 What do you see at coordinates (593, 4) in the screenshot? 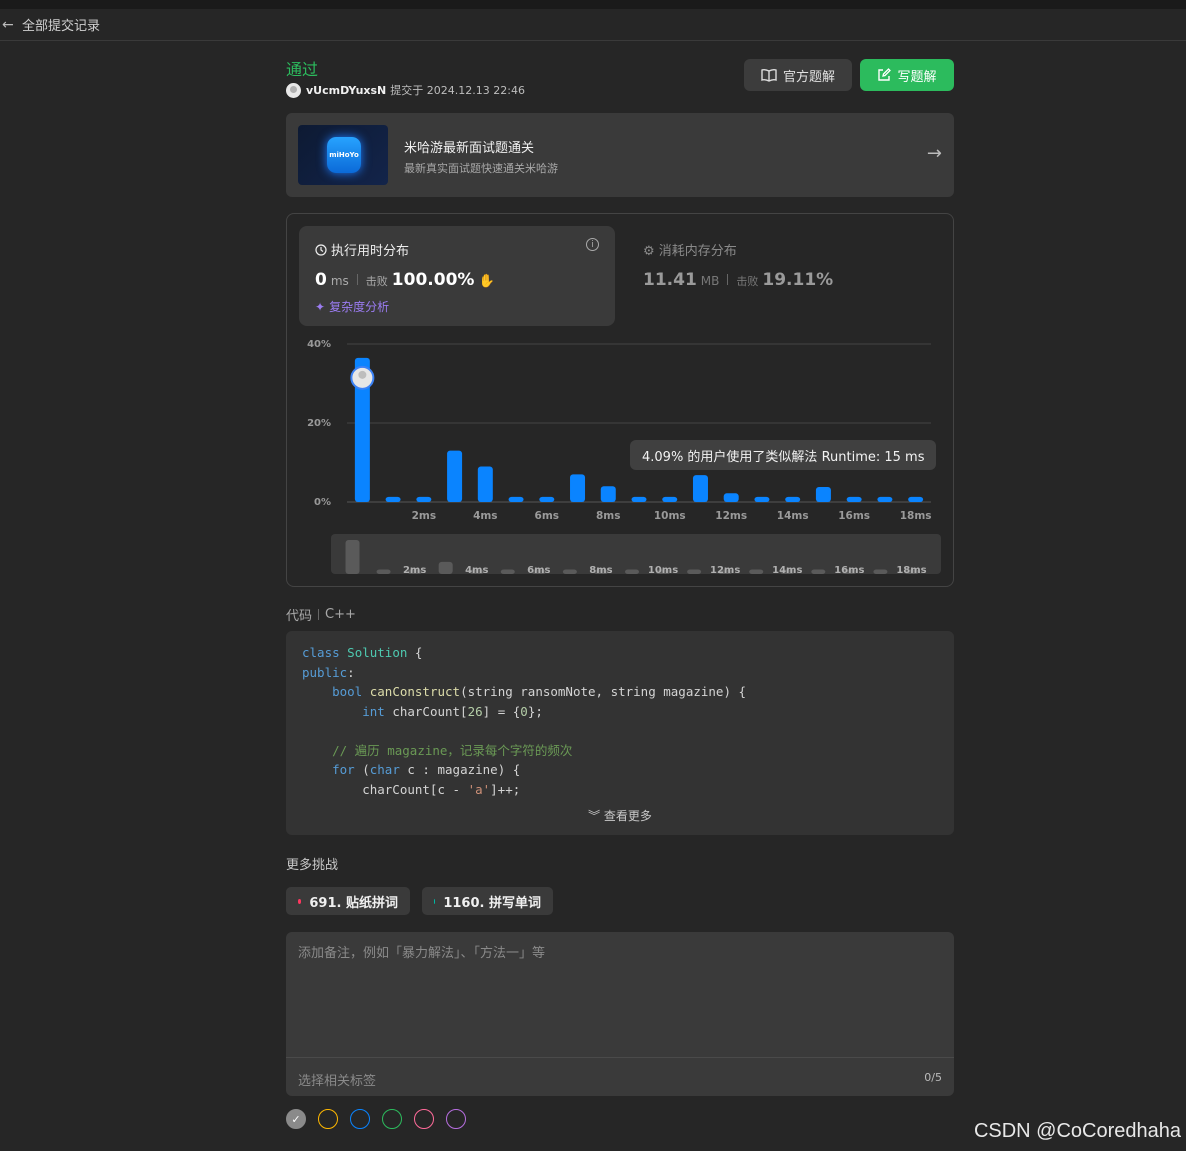
I see `window-top-strip` at bounding box center [593, 4].